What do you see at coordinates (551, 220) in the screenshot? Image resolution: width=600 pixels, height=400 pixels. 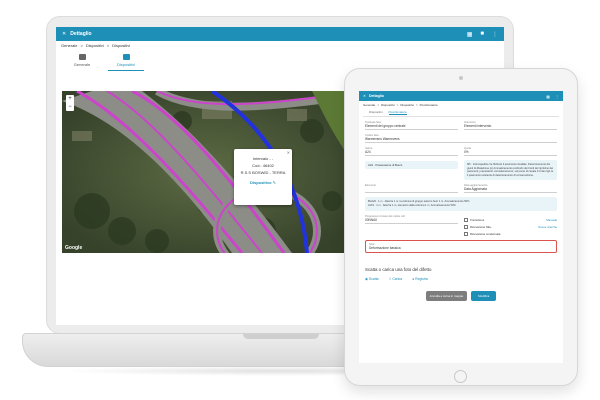 I see `checkbox-action-link: Manuale` at bounding box center [551, 220].